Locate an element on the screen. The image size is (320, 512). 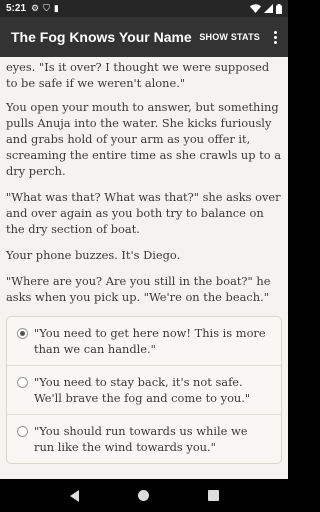
shield-icon: ⛉ is located at coordinates (46, 8).